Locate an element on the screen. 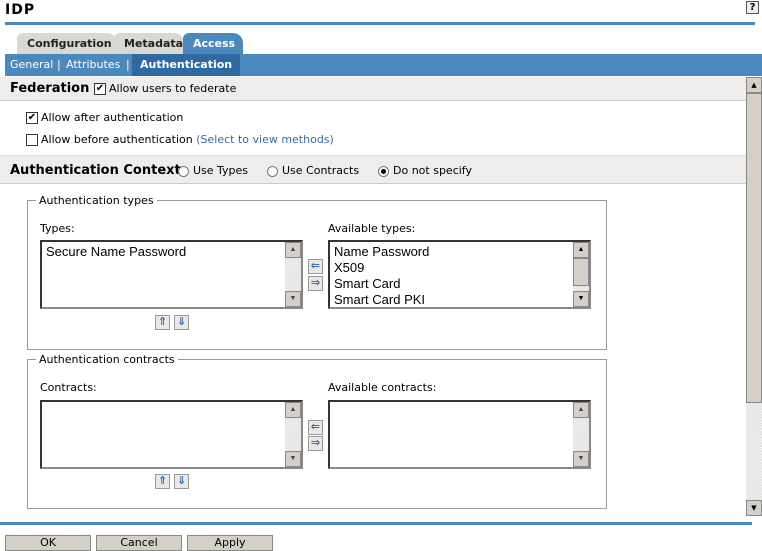 This screenshot has height=551, width=762. help-button: ? is located at coordinates (752, 7).